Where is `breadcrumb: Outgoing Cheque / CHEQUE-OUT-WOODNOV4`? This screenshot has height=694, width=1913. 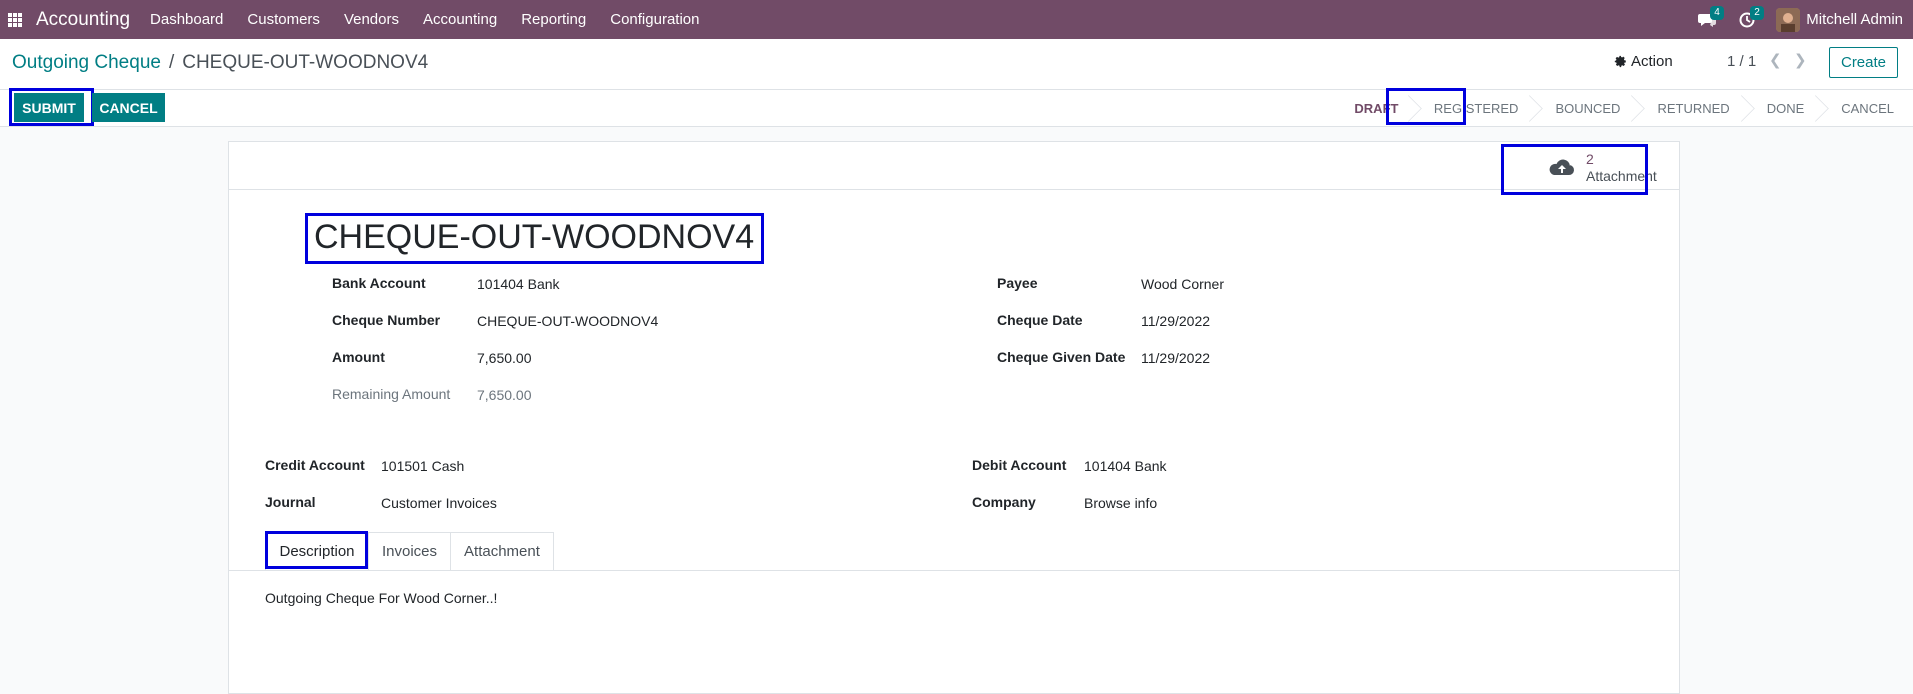 breadcrumb: Outgoing Cheque / CHEQUE-OUT-WOODNOV4 is located at coordinates (220, 63).